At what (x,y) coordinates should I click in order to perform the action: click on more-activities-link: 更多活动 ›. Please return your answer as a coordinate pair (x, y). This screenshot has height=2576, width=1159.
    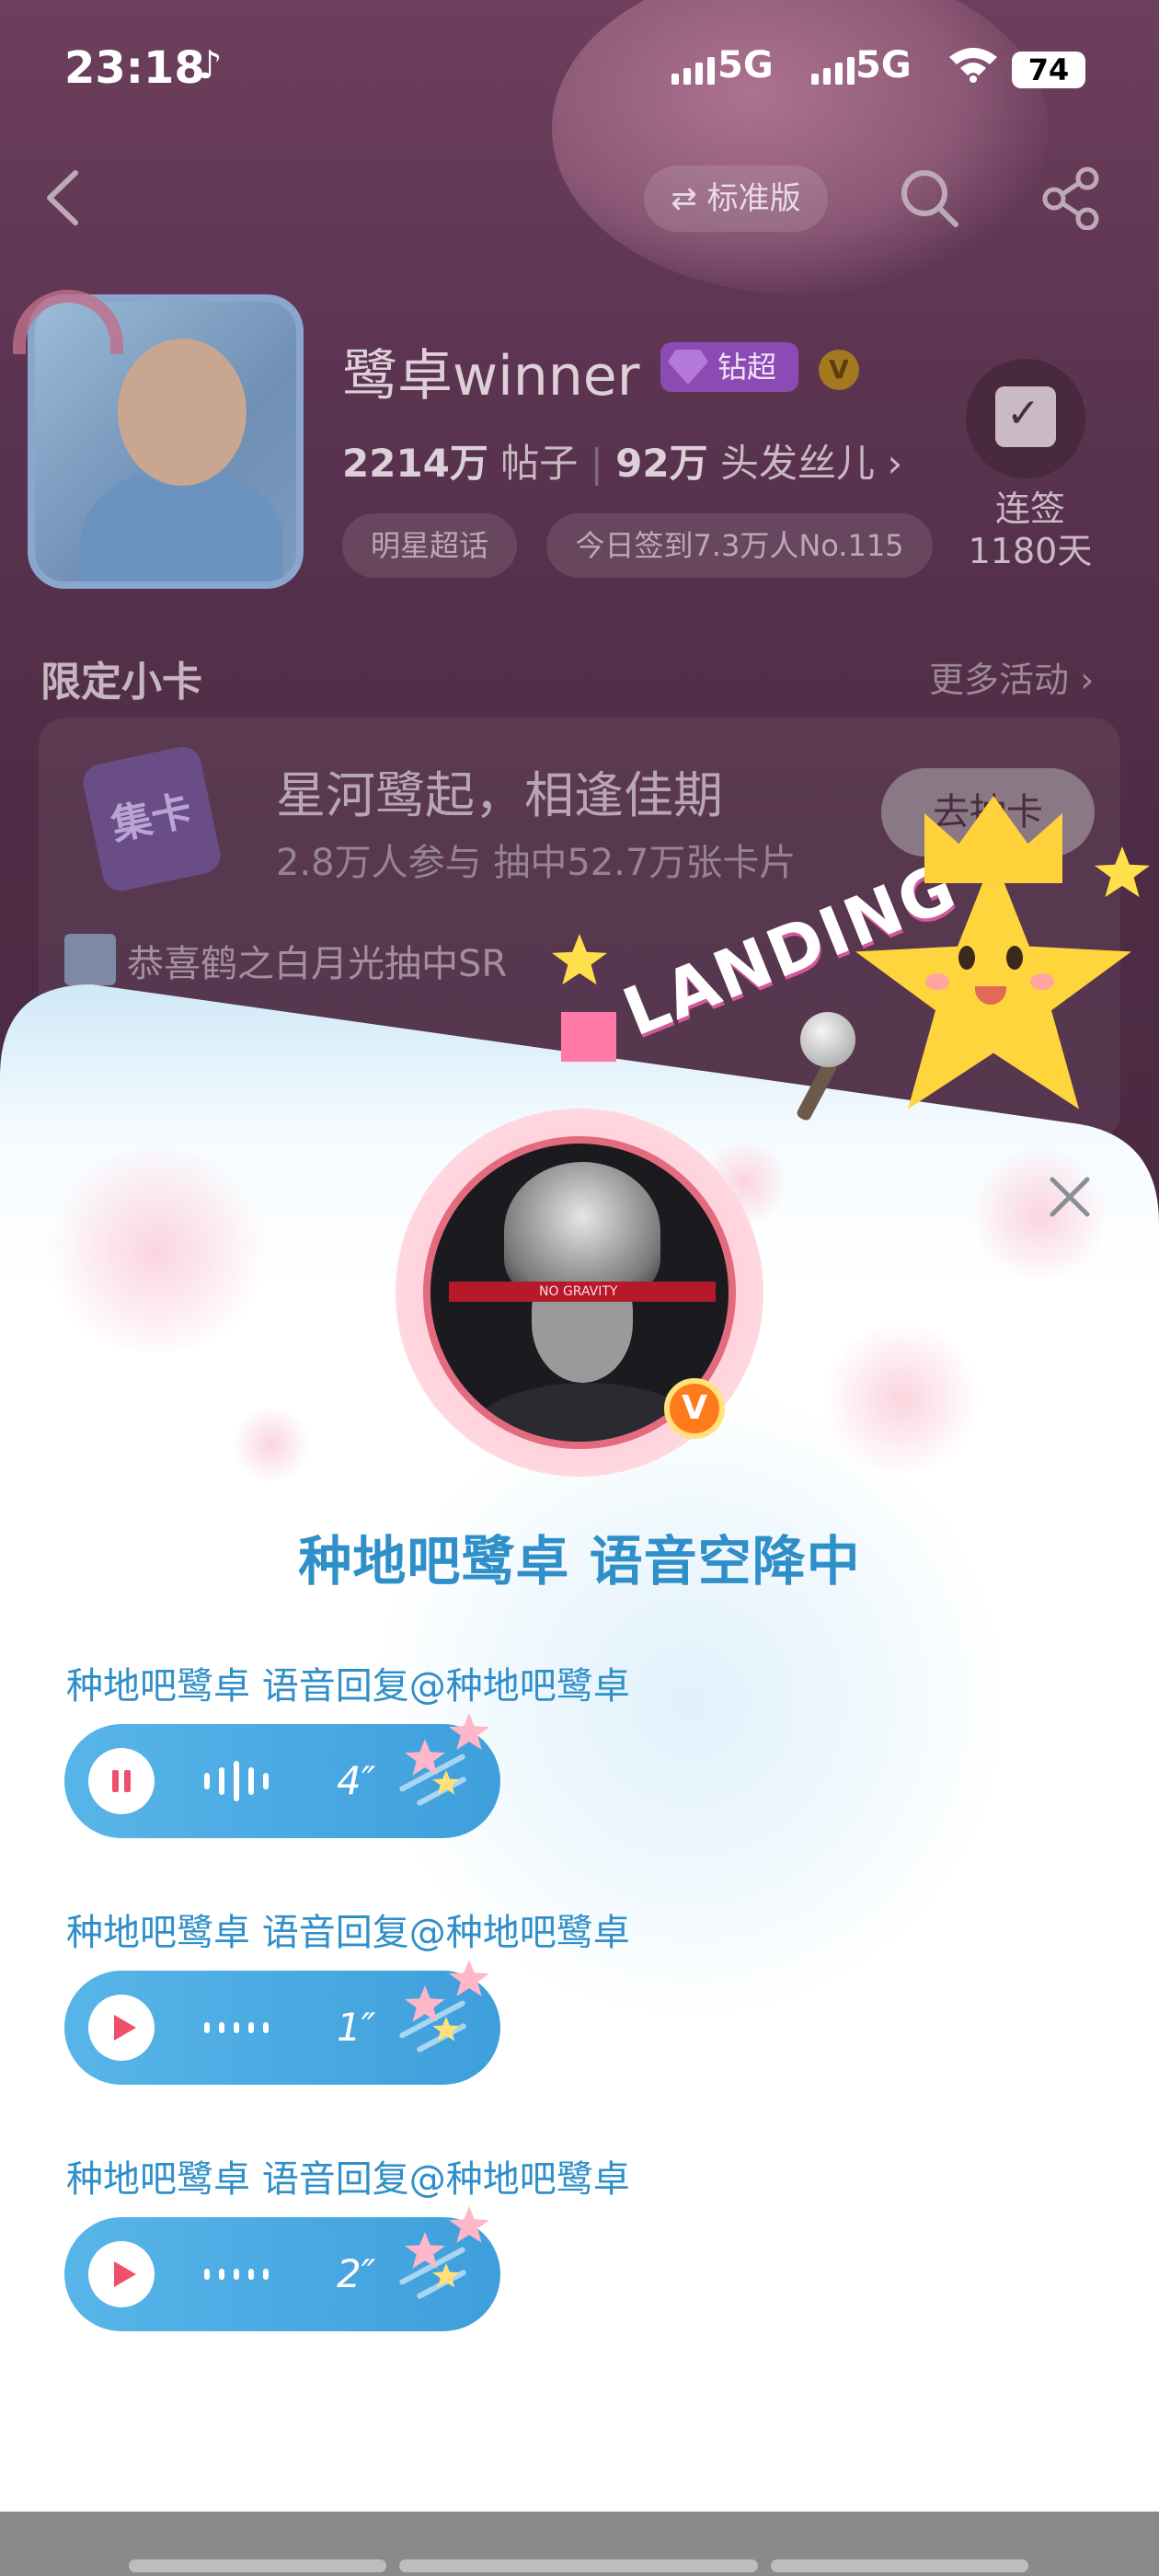
    Looking at the image, I should click on (1011, 676).